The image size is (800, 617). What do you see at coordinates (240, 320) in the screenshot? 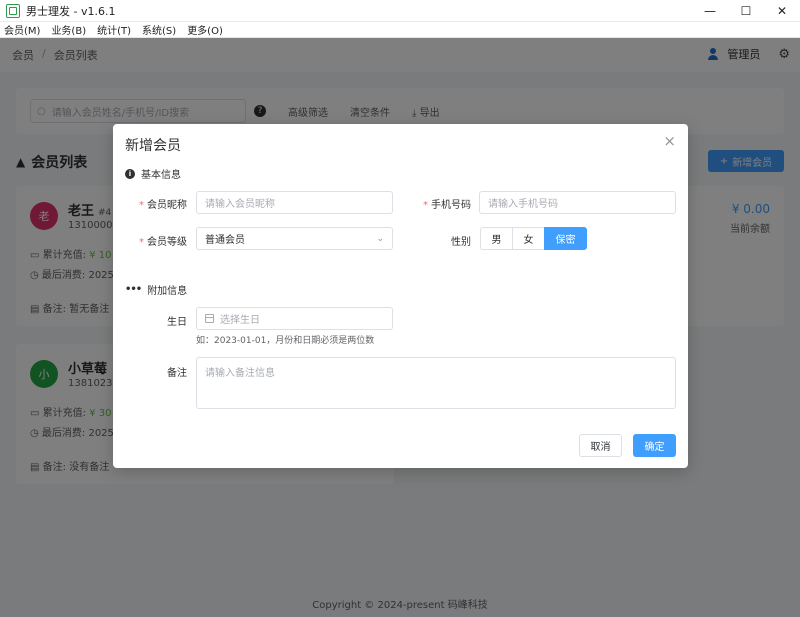
I see `birthday-placeholder: 选择生日` at bounding box center [240, 320].